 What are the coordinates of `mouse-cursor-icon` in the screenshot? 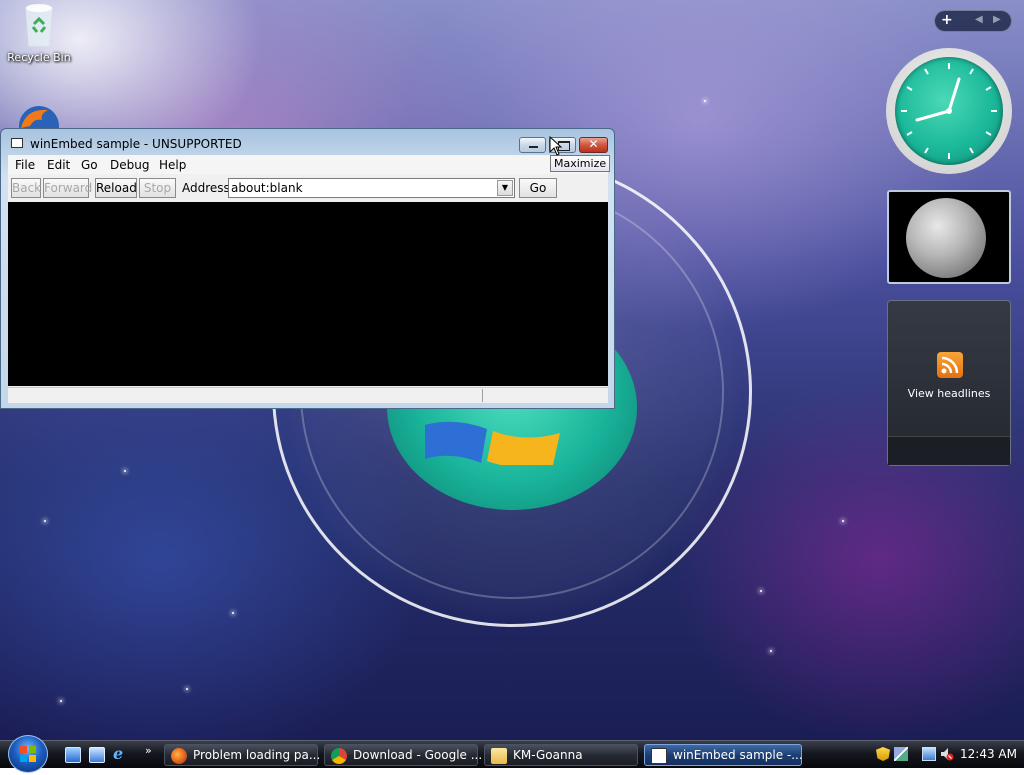 It's located at (556, 146).